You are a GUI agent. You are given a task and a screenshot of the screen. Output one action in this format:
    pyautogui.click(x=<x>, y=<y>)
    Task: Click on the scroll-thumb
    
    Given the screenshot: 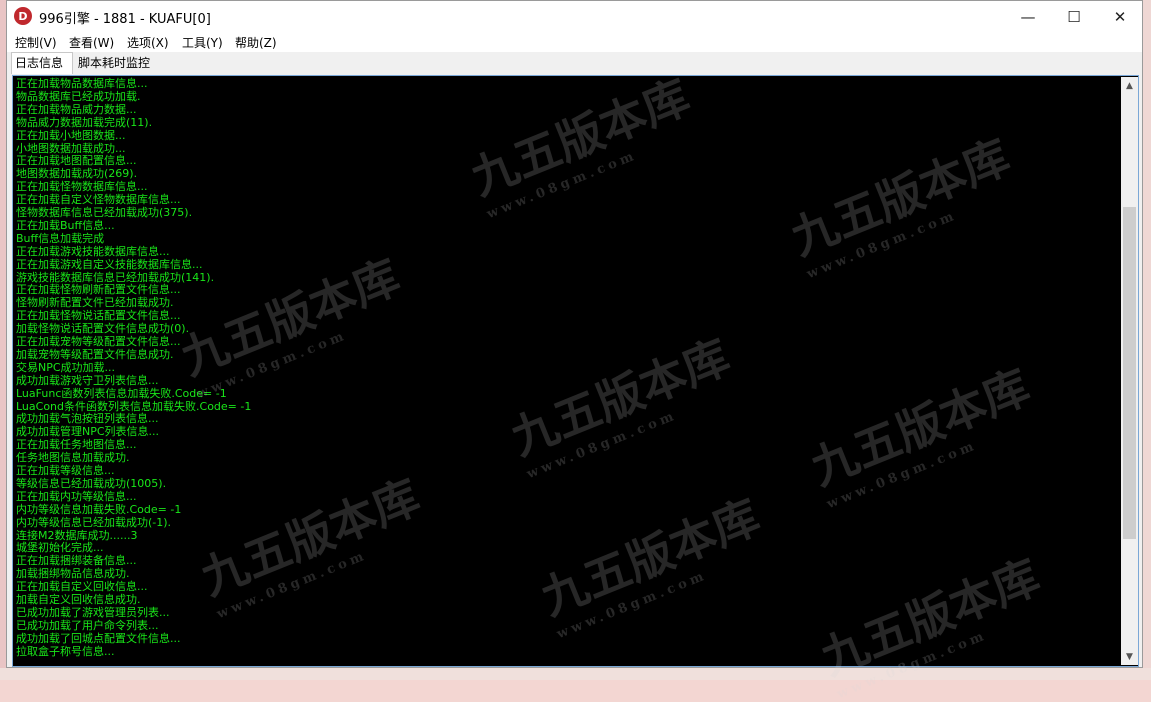 What is the action you would take?
    pyautogui.click(x=1129, y=373)
    